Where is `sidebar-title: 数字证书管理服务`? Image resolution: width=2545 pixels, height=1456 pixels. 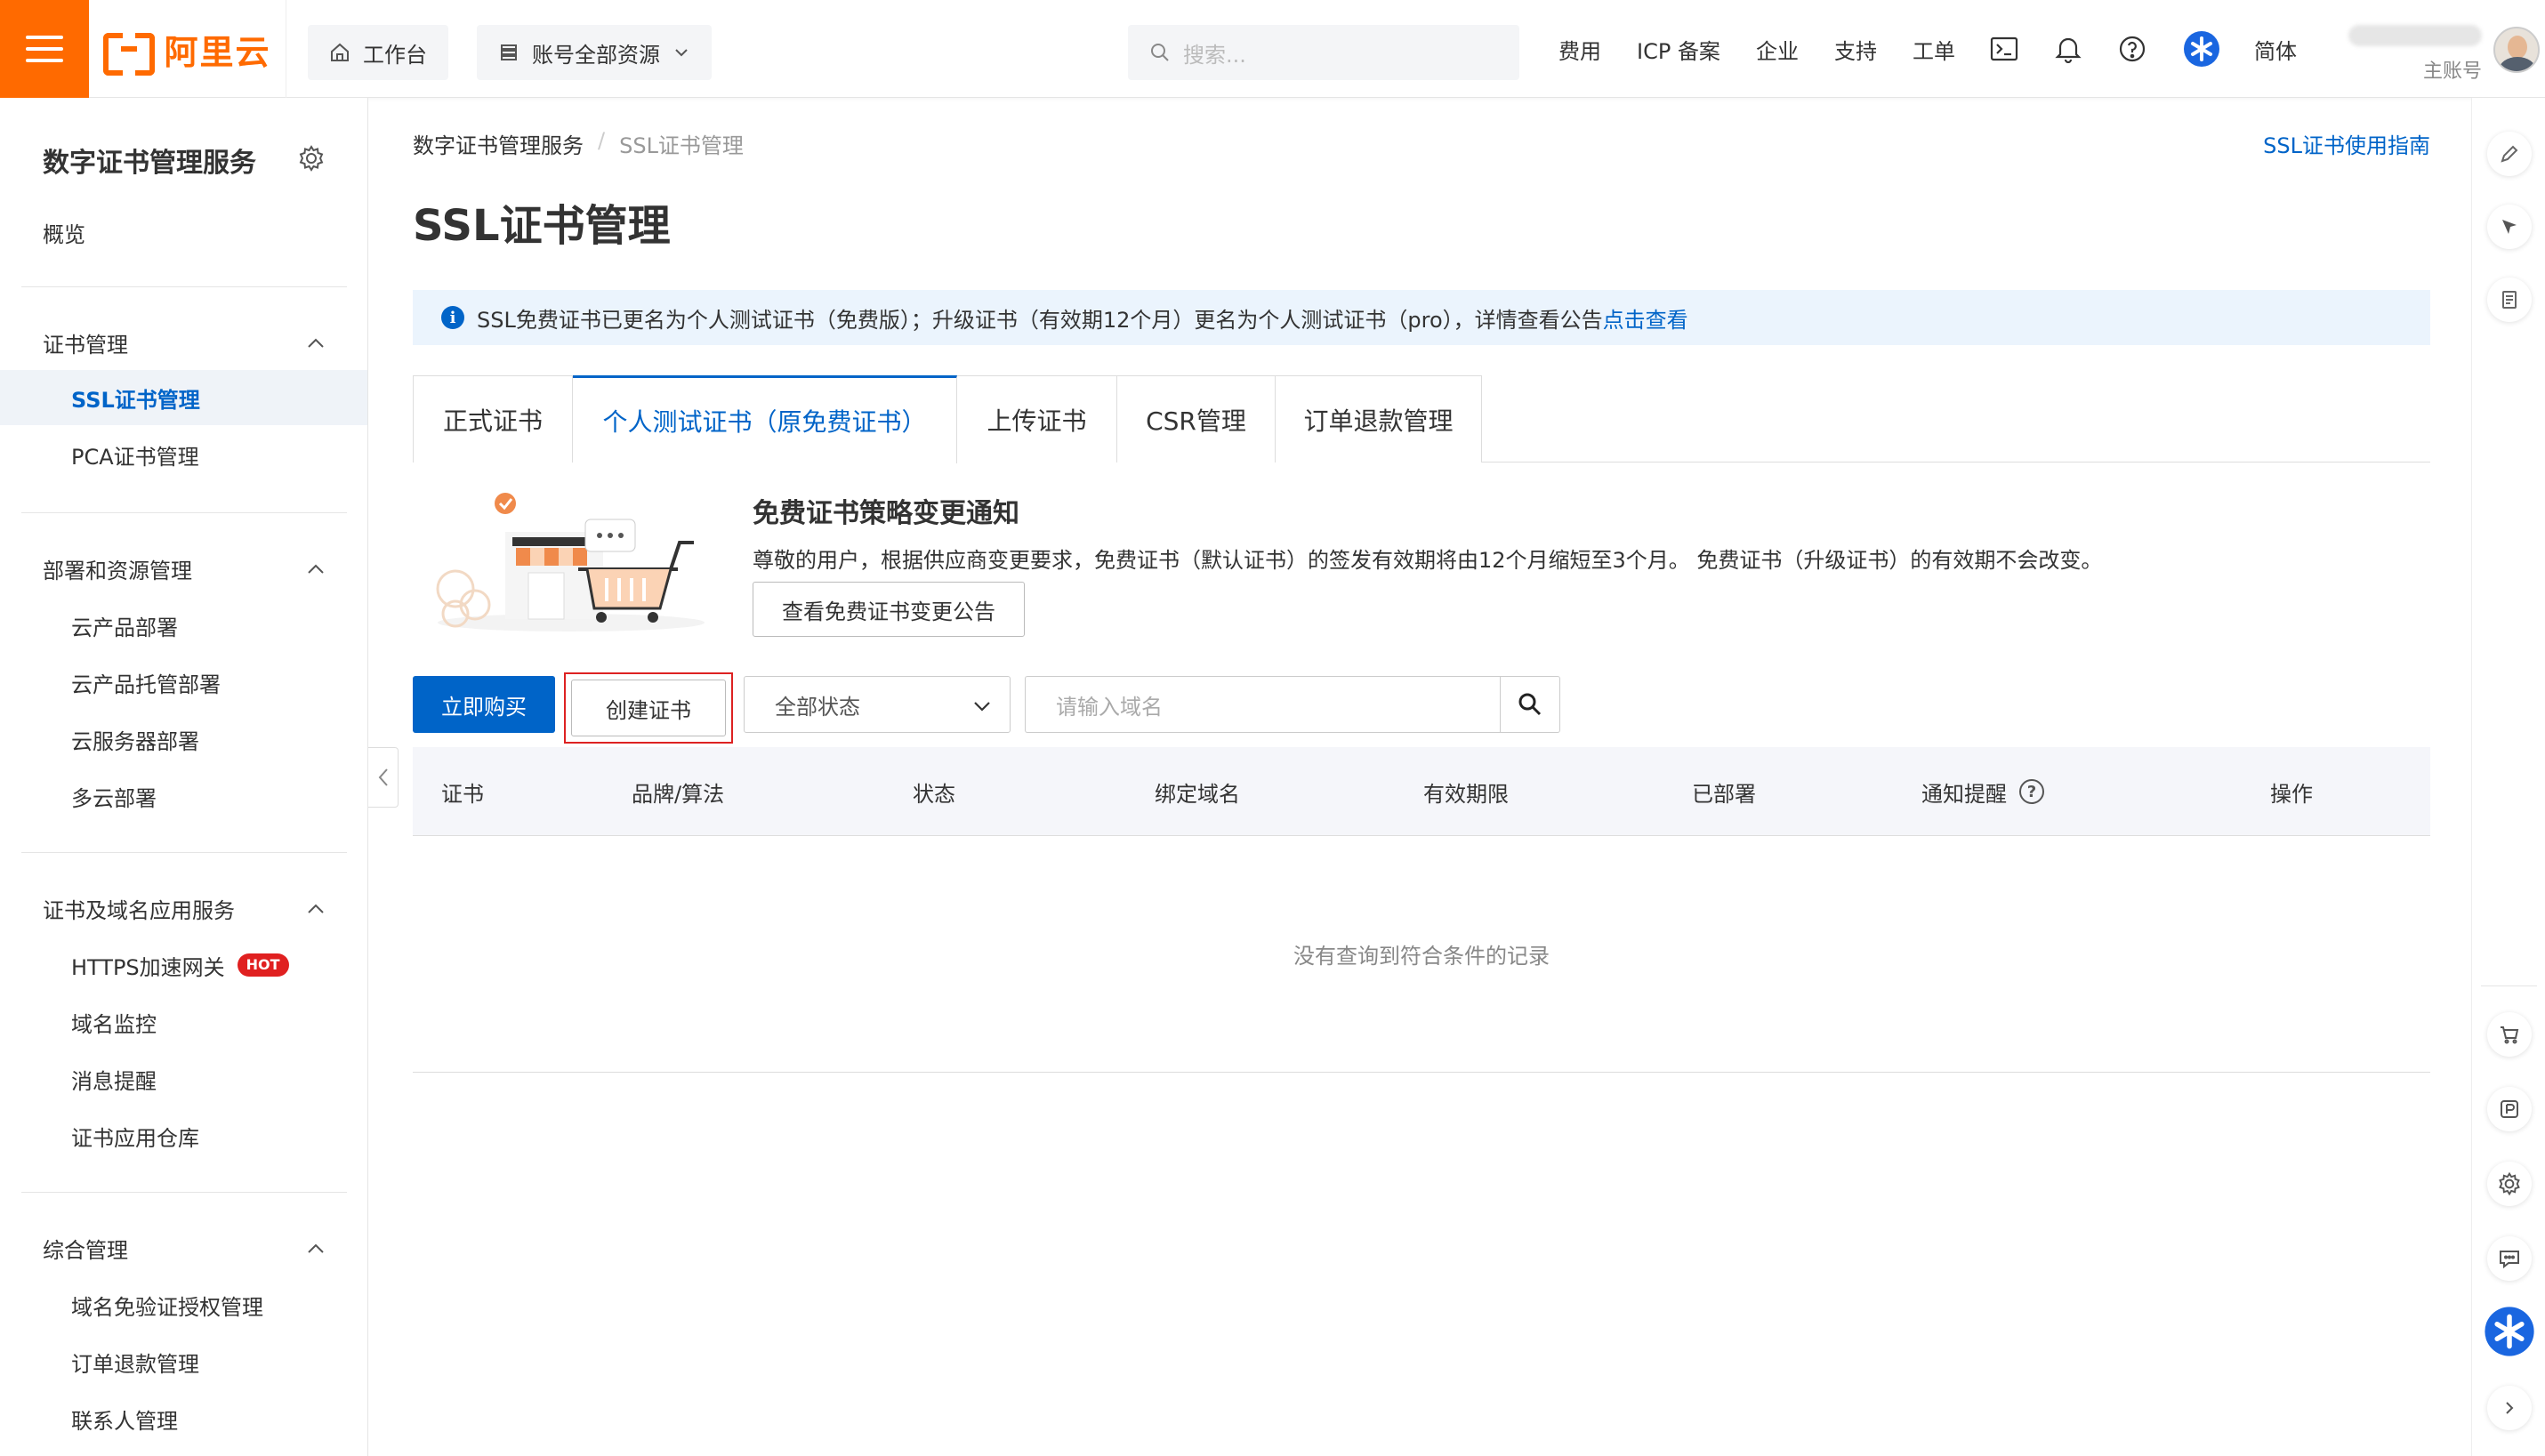 sidebar-title: 数字证书管理服务 is located at coordinates (150, 163).